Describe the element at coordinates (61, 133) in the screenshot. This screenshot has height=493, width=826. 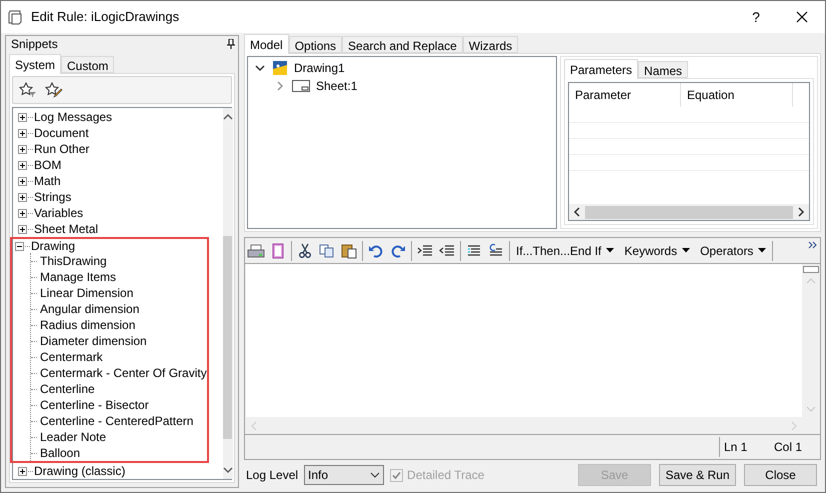
I see `tree-item: Document` at that location.